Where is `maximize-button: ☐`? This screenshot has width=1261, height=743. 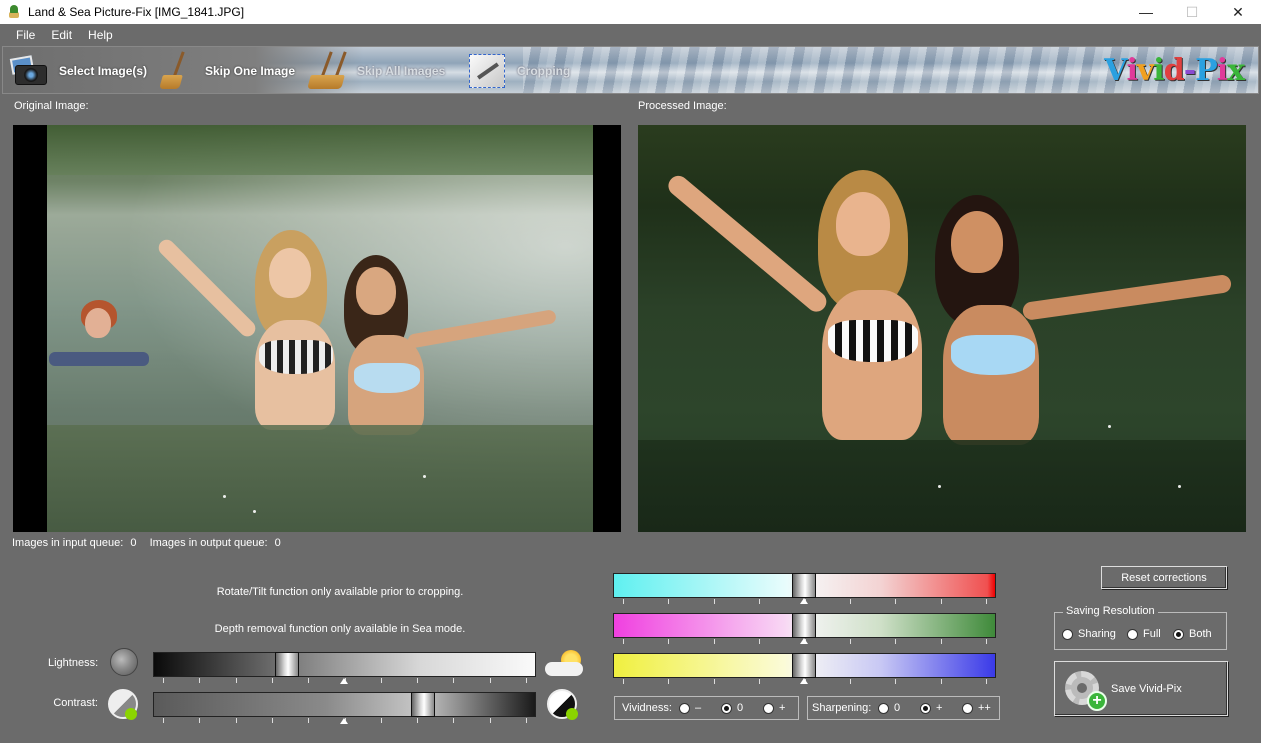 maximize-button: ☐ is located at coordinates (1192, 12).